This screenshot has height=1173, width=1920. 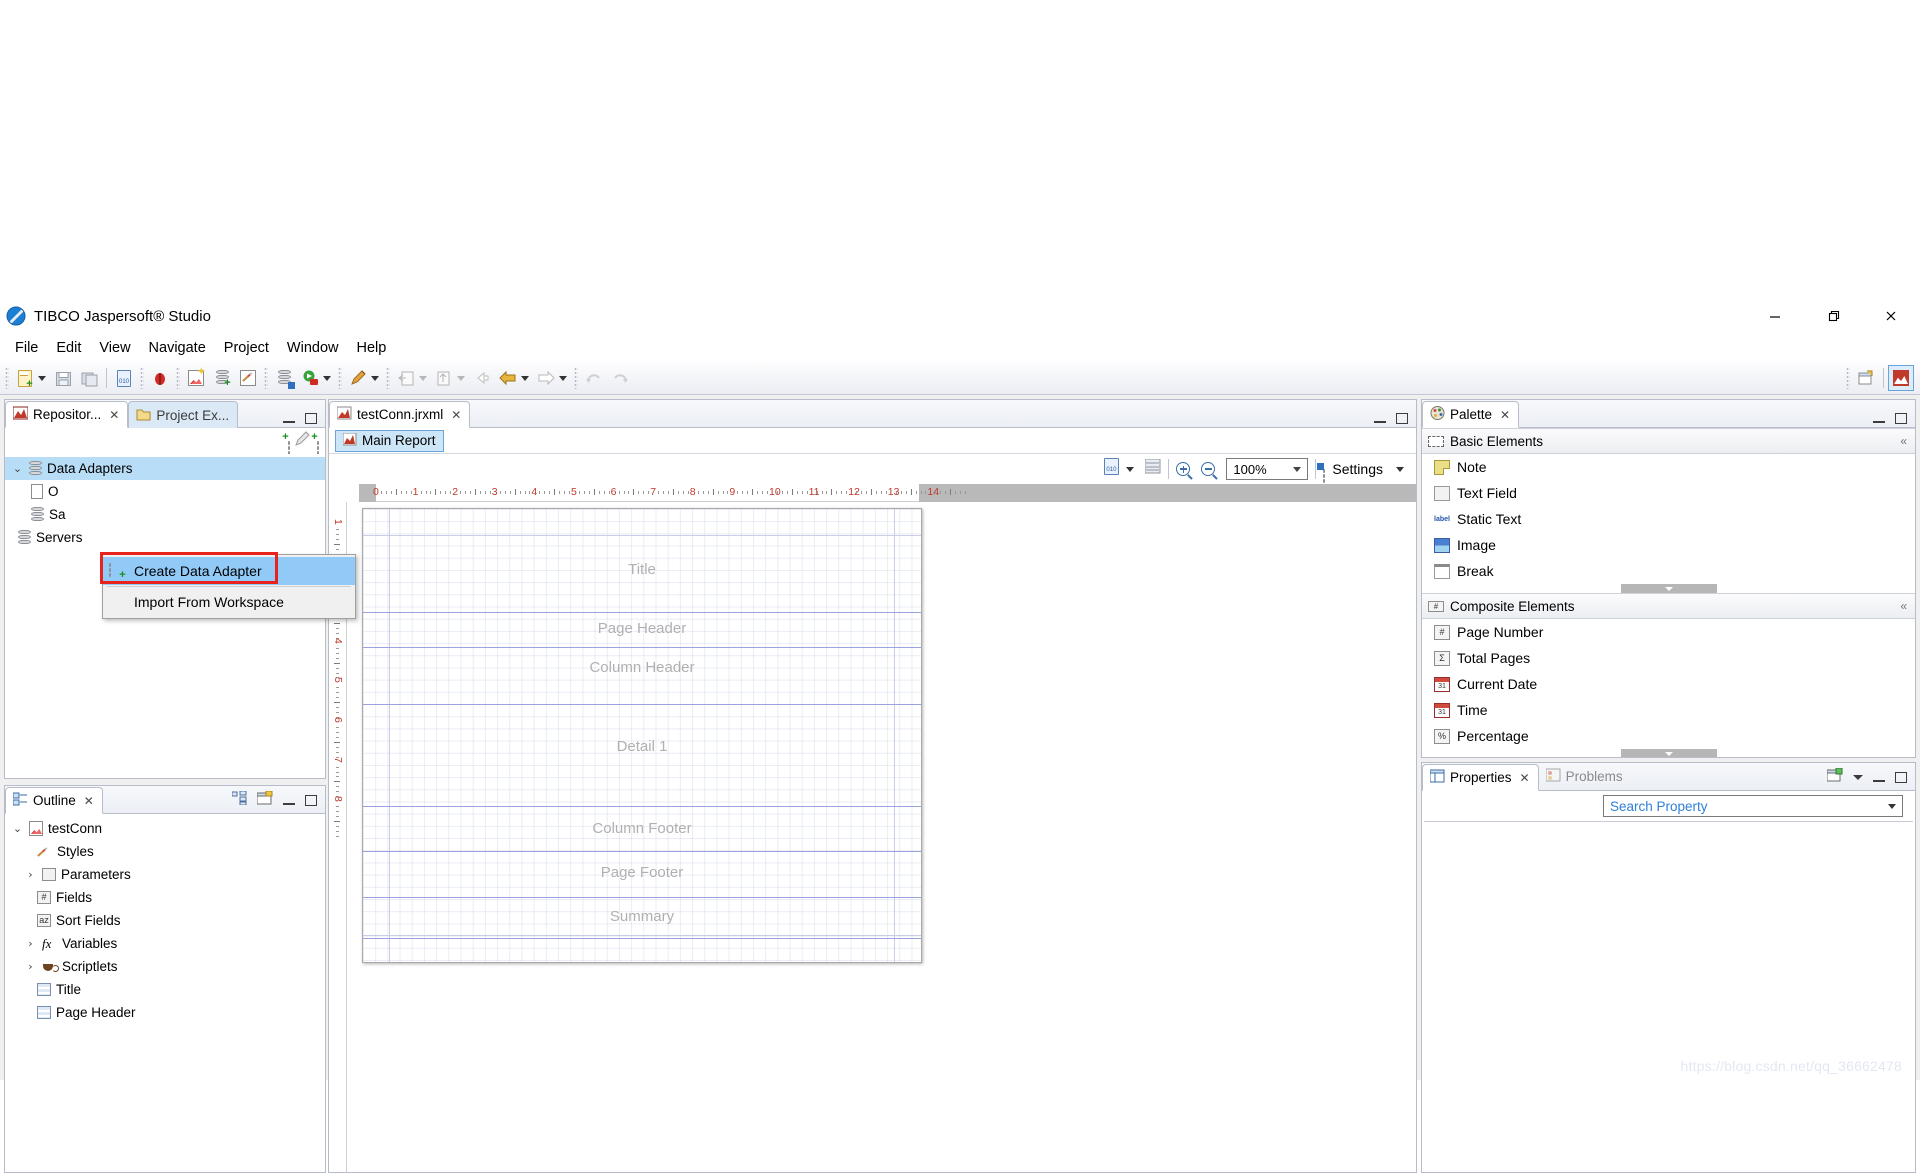 I want to click on new-report-icon: ✦, so click(x=196, y=378).